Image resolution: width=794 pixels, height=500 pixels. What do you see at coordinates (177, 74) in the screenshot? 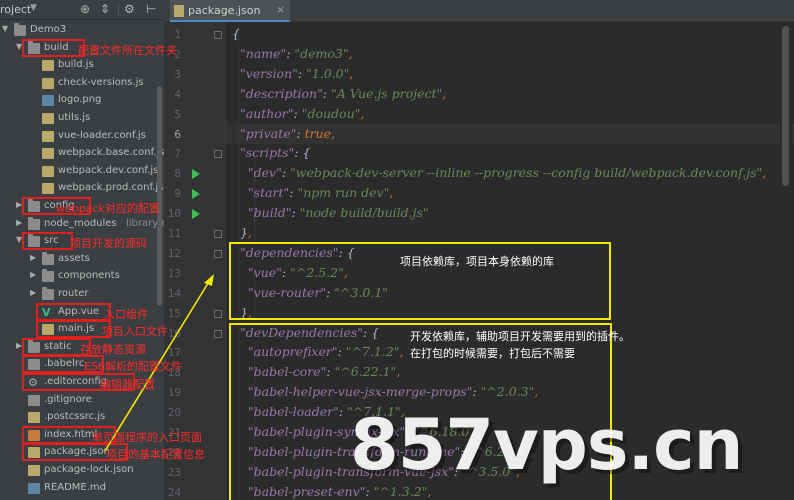
I see `line-number: 3` at bounding box center [177, 74].